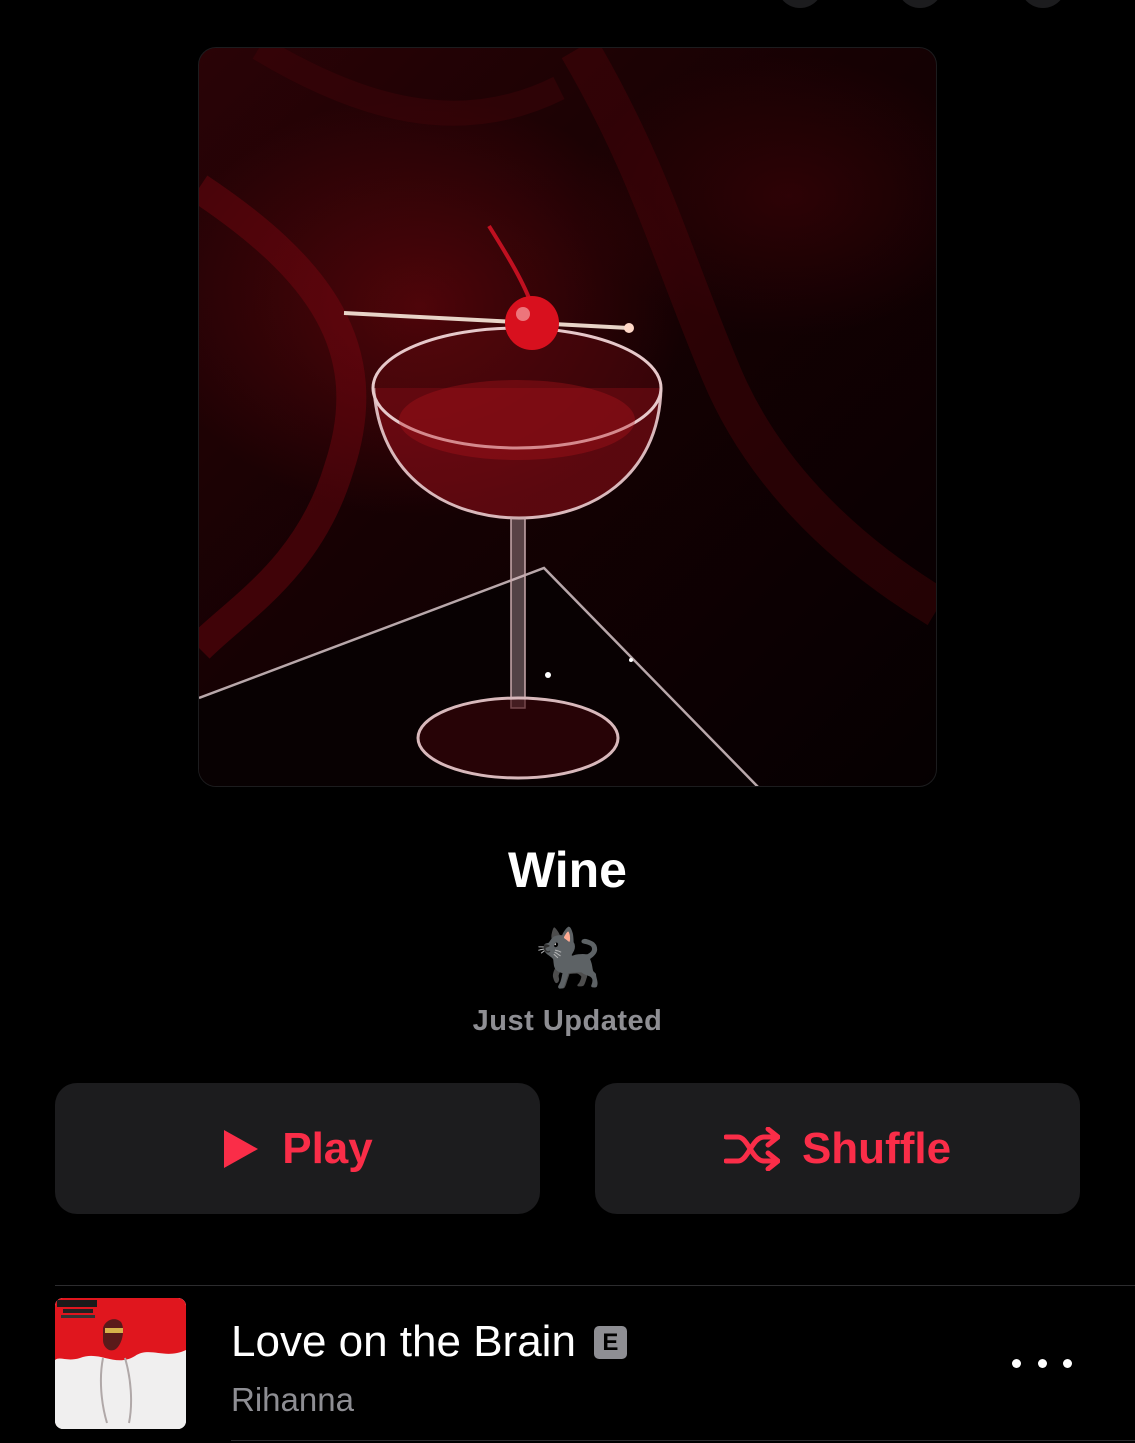 This screenshot has width=1135, height=1443. I want to click on shuffle-label: Shuffle, so click(876, 1148).